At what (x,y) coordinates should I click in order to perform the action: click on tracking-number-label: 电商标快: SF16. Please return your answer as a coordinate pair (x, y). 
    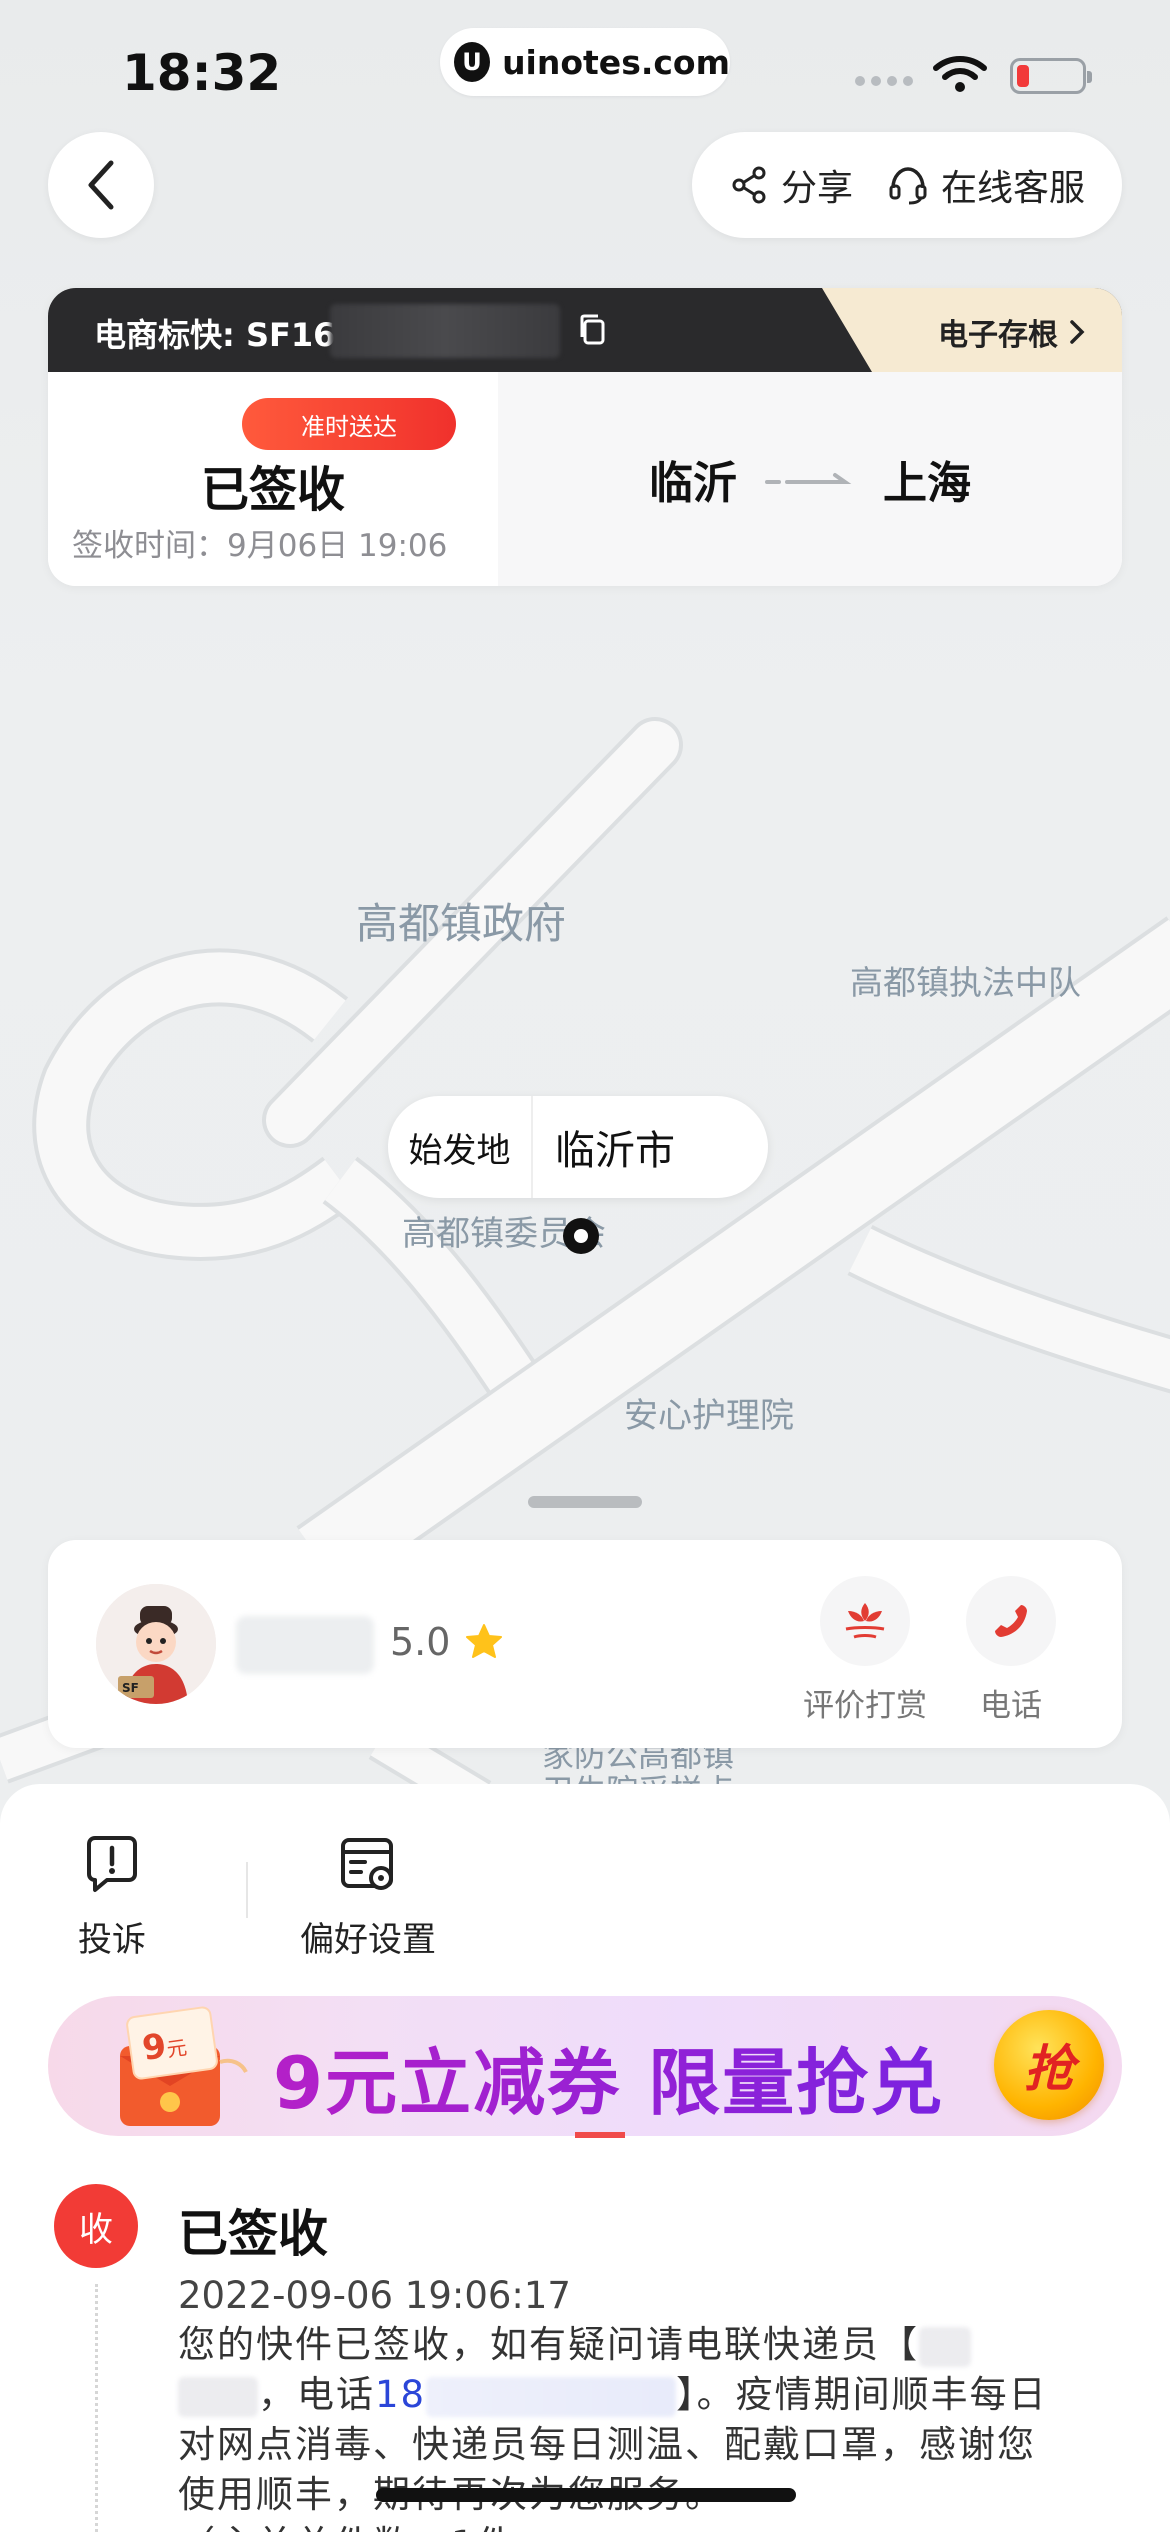
    Looking at the image, I should click on (215, 335).